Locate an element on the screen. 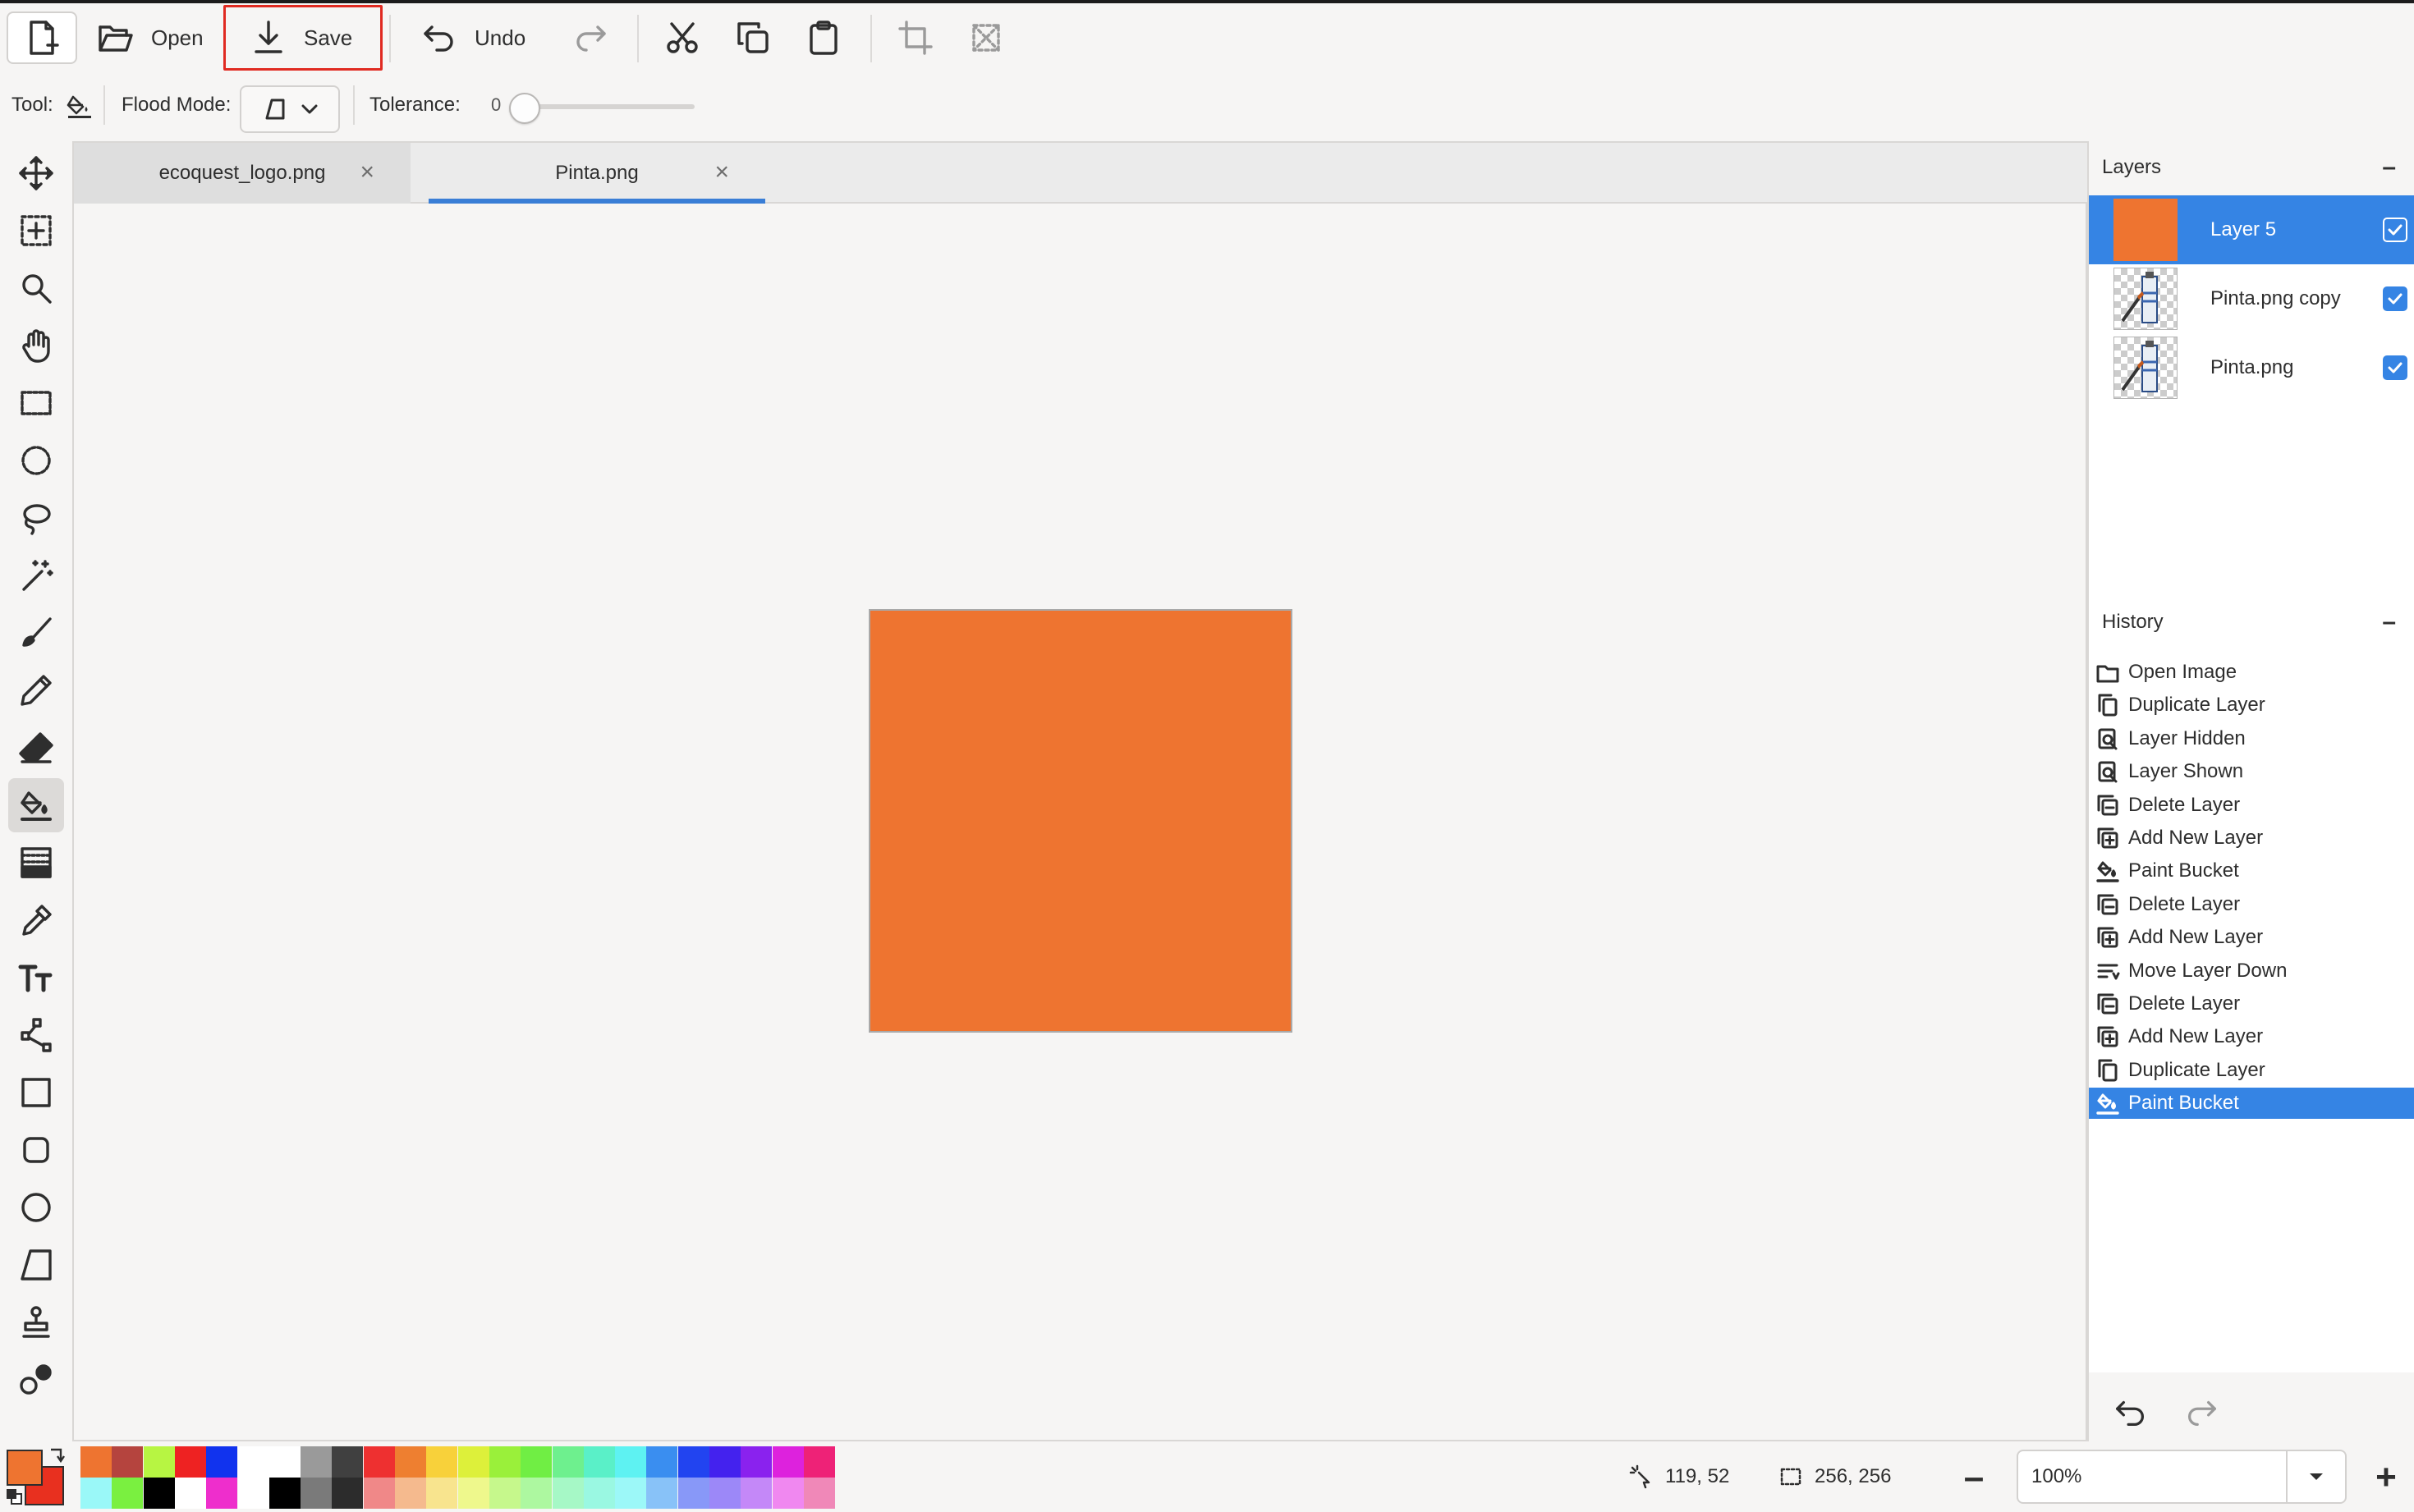 The height and width of the screenshot is (1512, 2414). history-redo-button is located at coordinates (2201, 1413).